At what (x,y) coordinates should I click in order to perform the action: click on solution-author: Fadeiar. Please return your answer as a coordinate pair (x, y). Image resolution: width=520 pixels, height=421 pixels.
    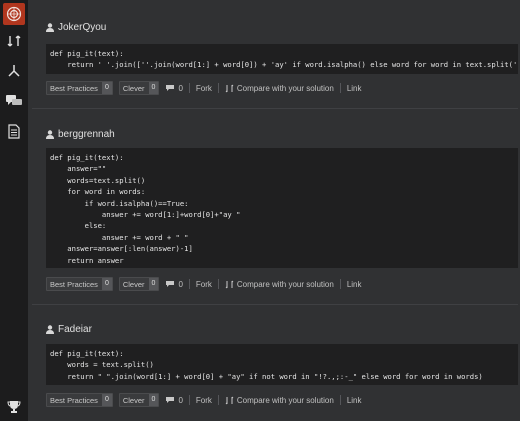
    Looking at the image, I should click on (69, 329).